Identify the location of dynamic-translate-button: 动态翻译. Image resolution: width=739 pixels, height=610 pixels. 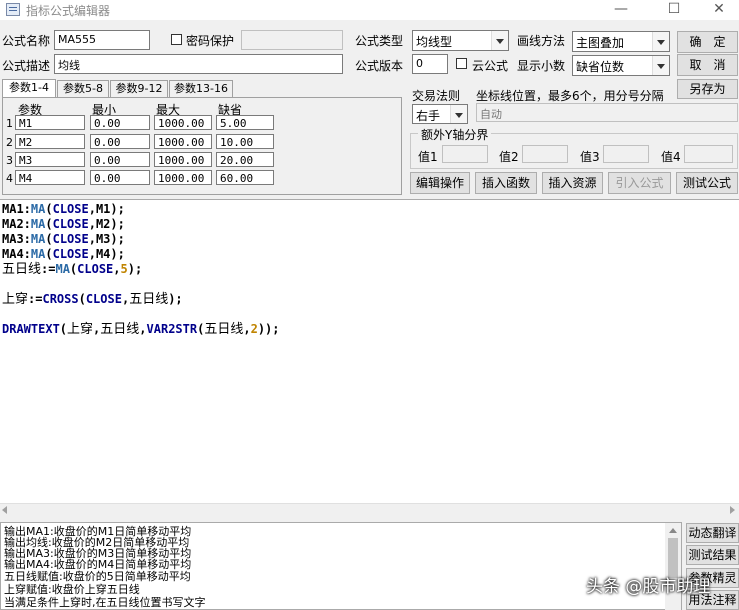
(712, 533).